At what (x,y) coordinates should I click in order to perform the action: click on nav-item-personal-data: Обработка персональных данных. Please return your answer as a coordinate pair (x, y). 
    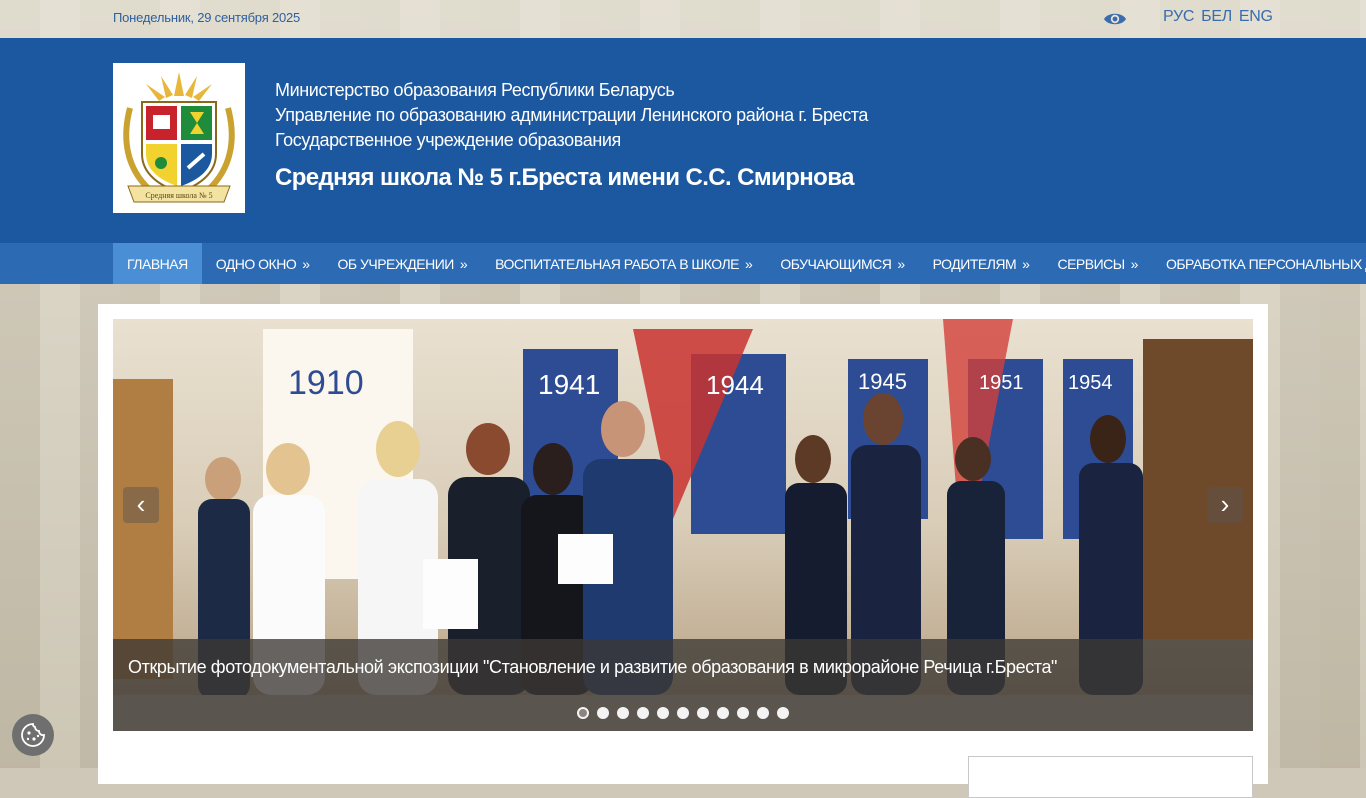
    Looking at the image, I should click on (1259, 263).